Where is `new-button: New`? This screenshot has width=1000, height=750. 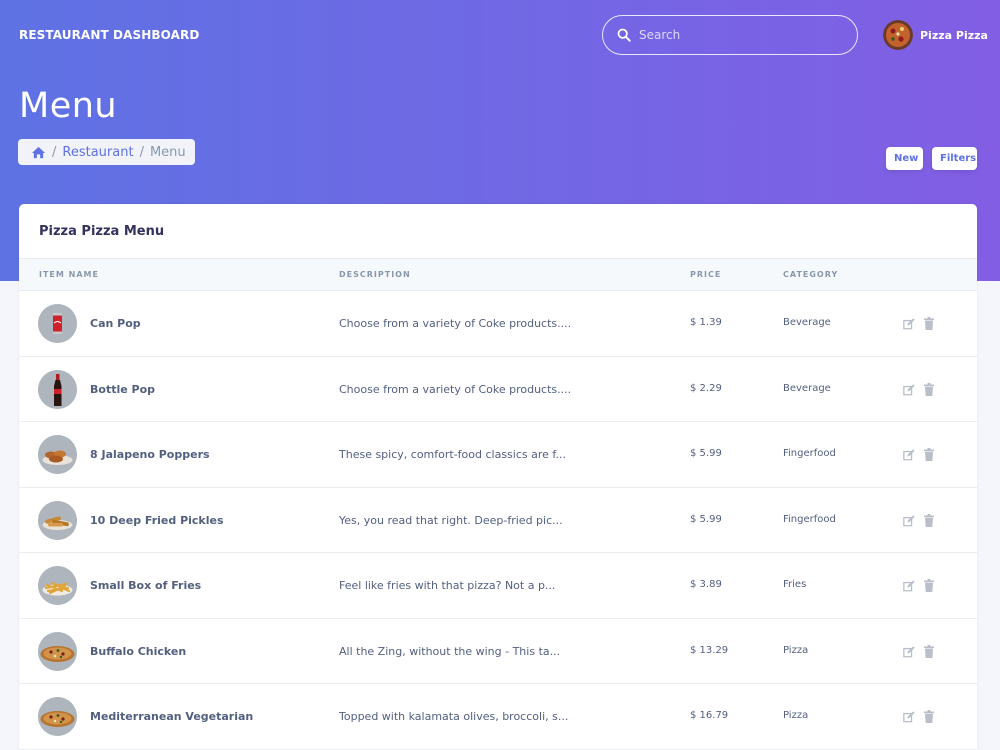
new-button: New is located at coordinates (904, 158).